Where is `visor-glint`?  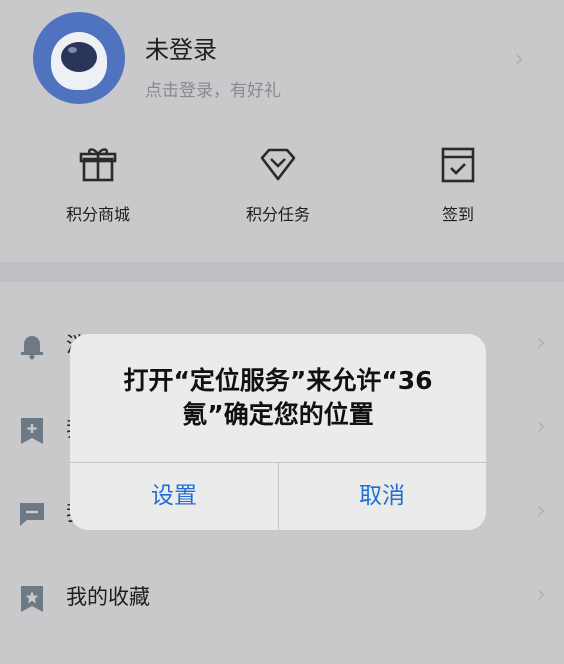 visor-glint is located at coordinates (72, 50).